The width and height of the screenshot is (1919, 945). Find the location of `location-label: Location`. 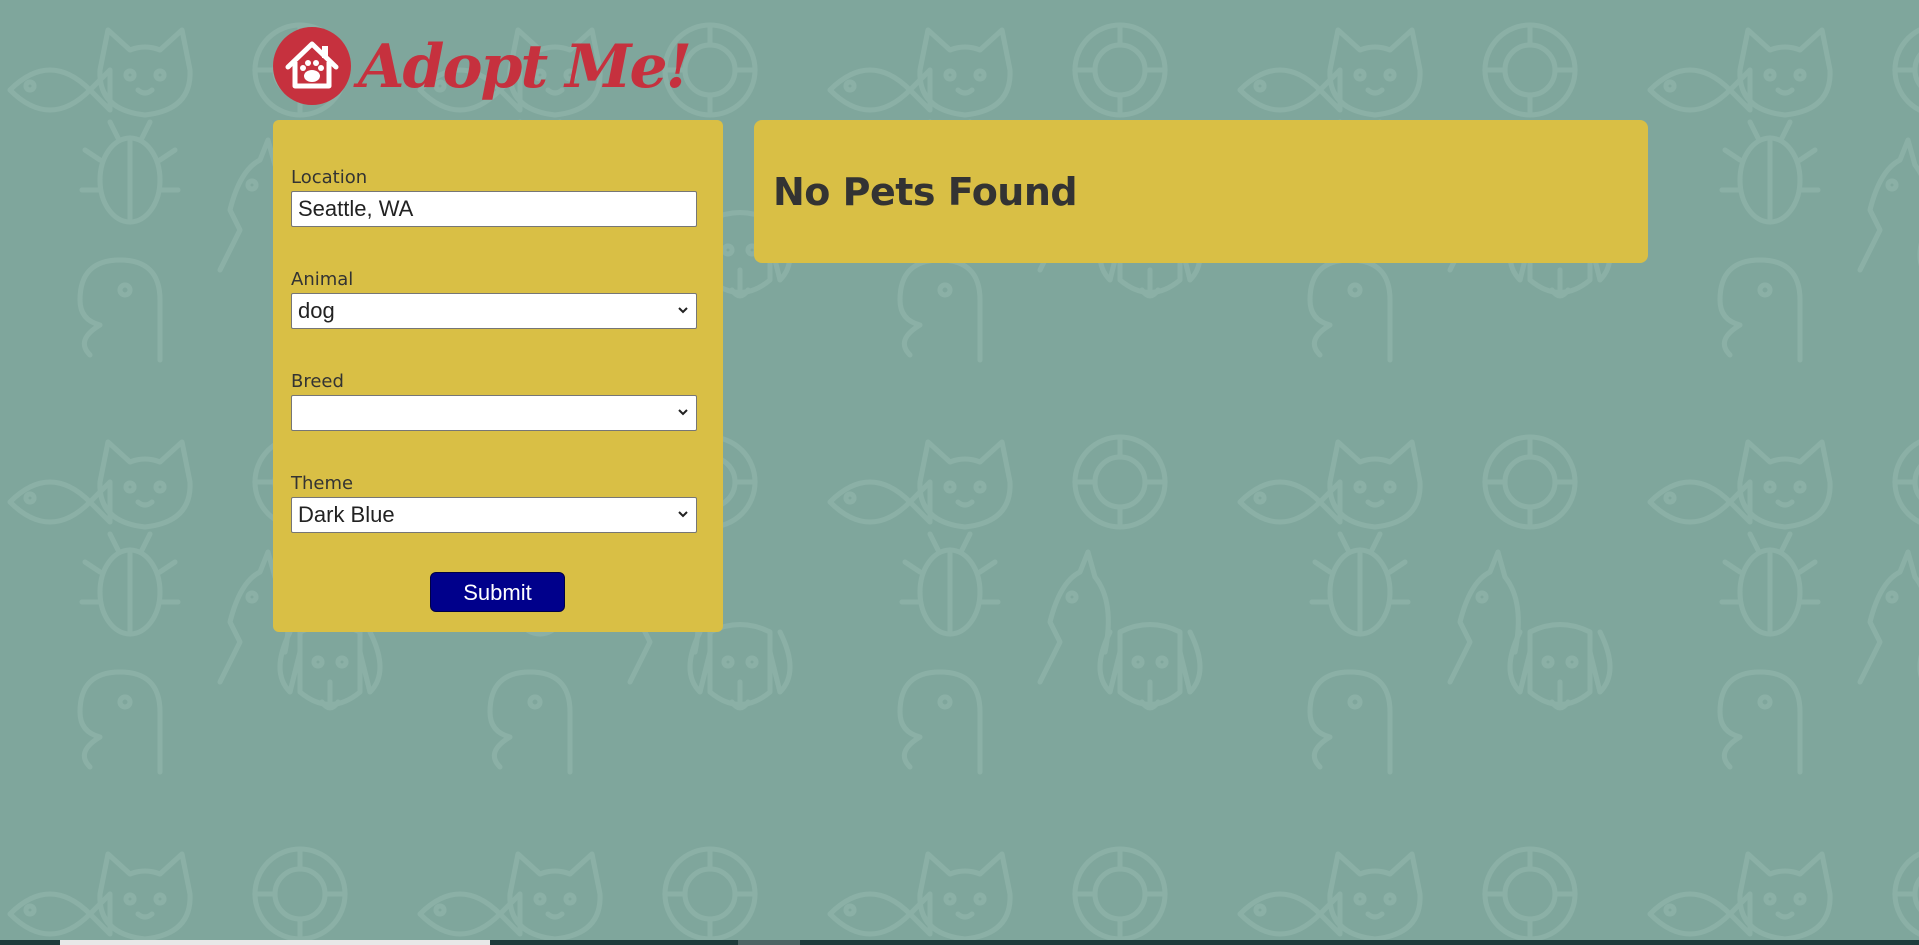

location-label: Location is located at coordinates (329, 177).